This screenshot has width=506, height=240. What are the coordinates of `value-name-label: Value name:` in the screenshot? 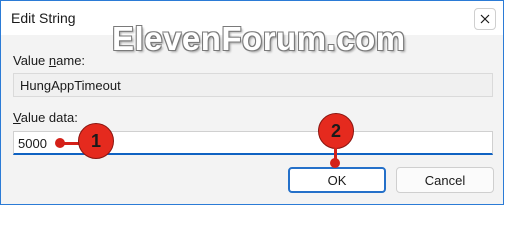 It's located at (49, 60).